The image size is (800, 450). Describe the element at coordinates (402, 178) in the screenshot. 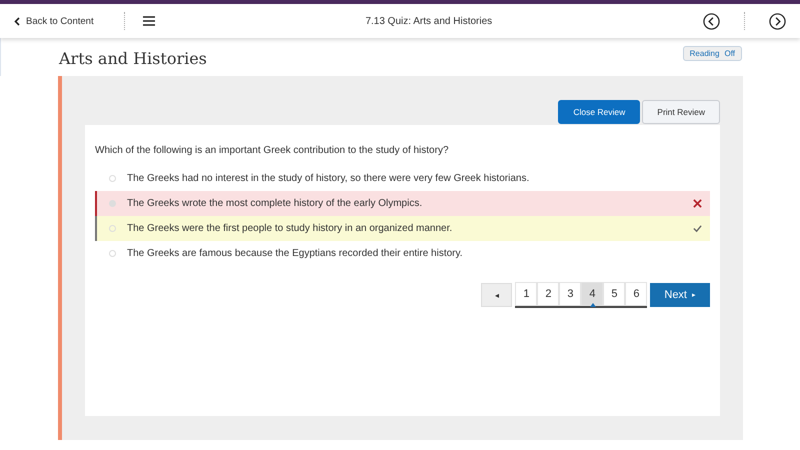

I see `answer-option: The Greeks had no interest in the study of history, so there were very few Greek historians.` at that location.